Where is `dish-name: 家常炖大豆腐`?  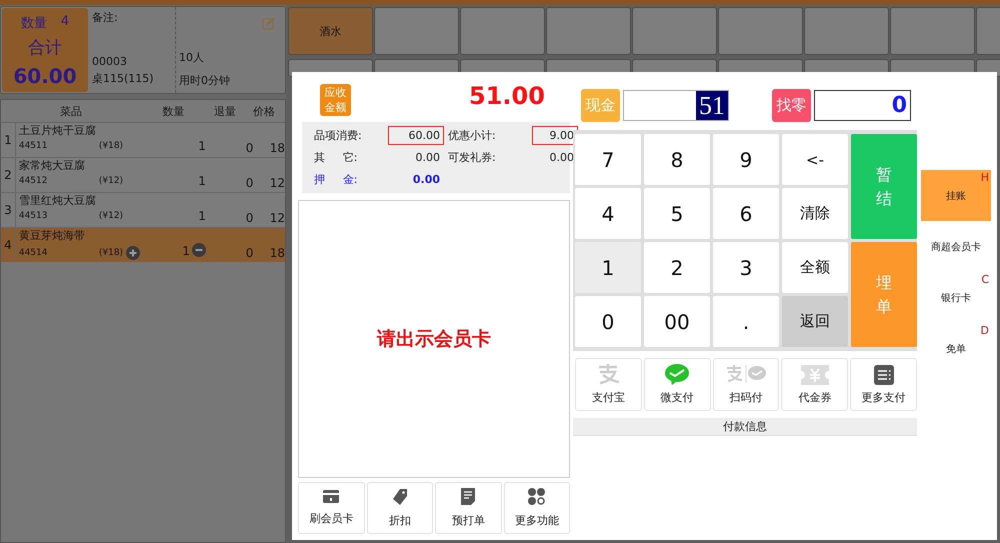 dish-name: 家常炖大豆腐 is located at coordinates (52, 165).